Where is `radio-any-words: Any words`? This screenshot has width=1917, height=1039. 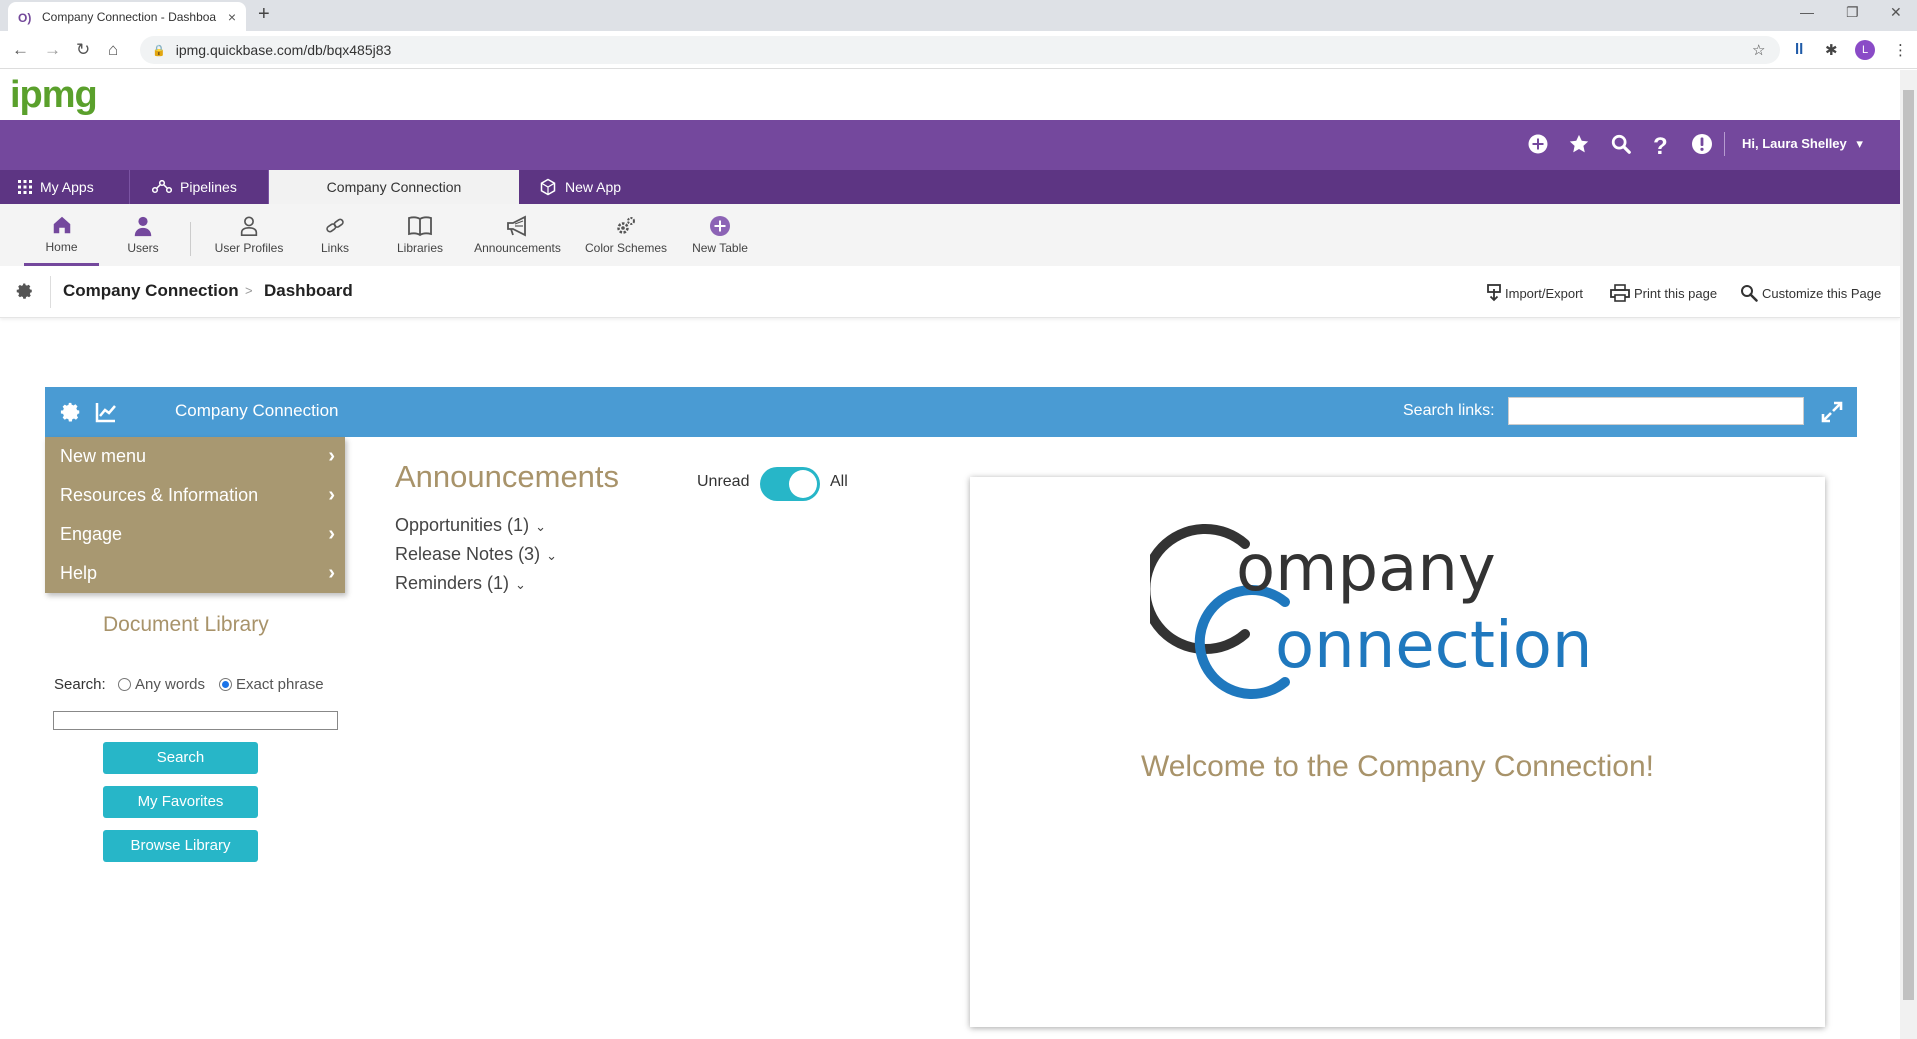
radio-any-words: Any words is located at coordinates (161, 684).